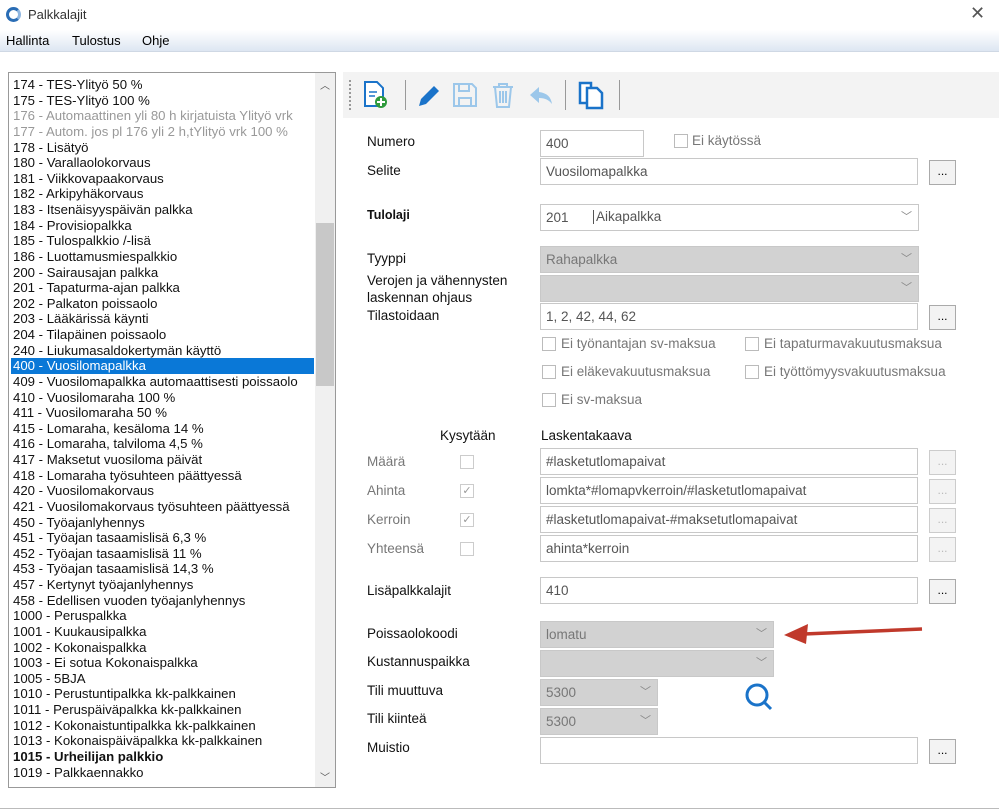  I want to click on list-item: 185 - Tulospalkkio /-lisä, so click(162, 241).